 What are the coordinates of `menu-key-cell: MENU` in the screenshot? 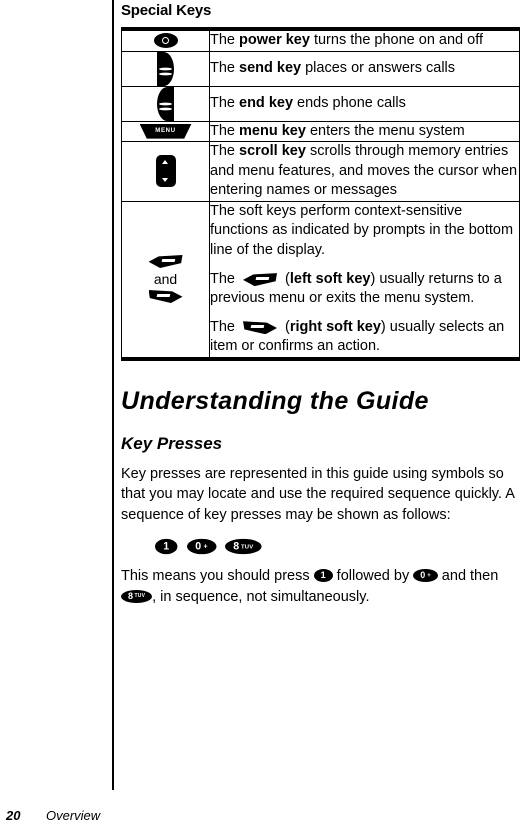 It's located at (165, 131).